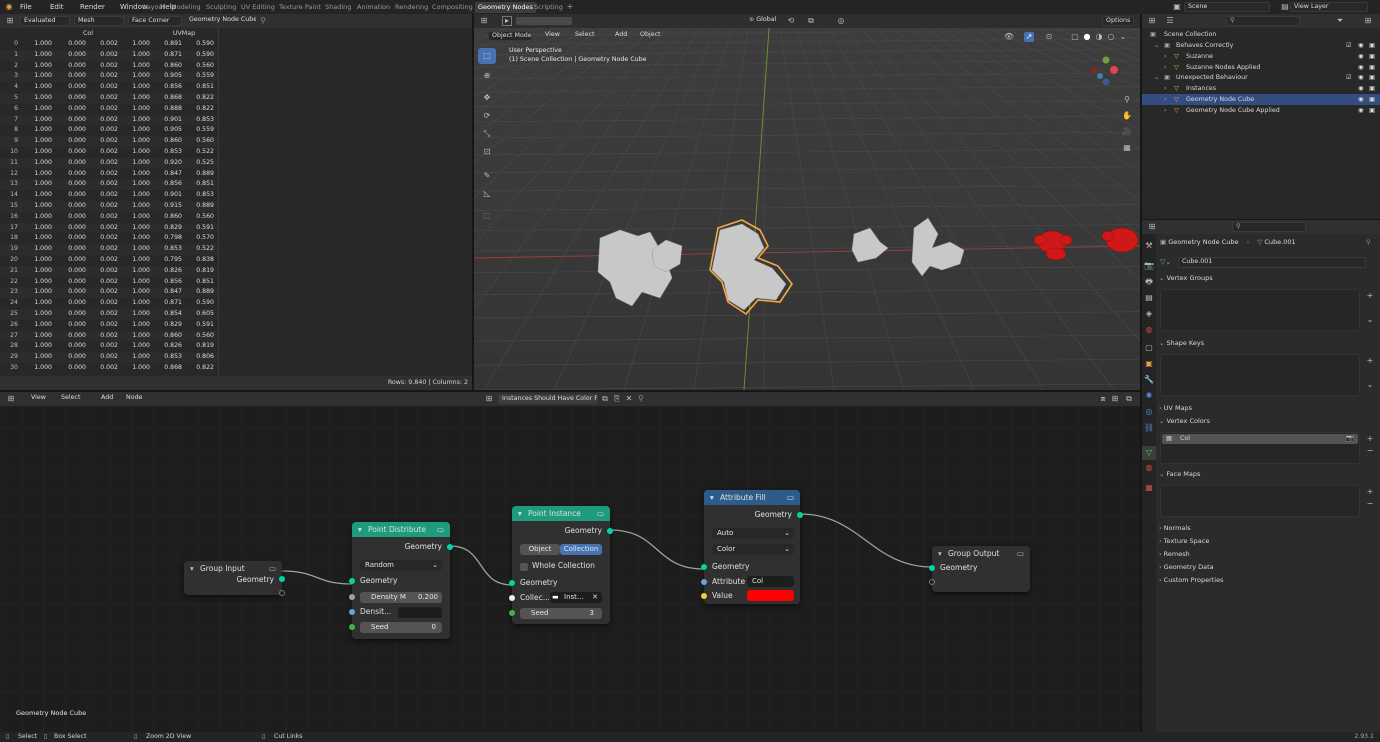 Image resolution: width=1380 pixels, height=742 pixels. I want to click on scene-icon: ▣, so click(1177, 7).